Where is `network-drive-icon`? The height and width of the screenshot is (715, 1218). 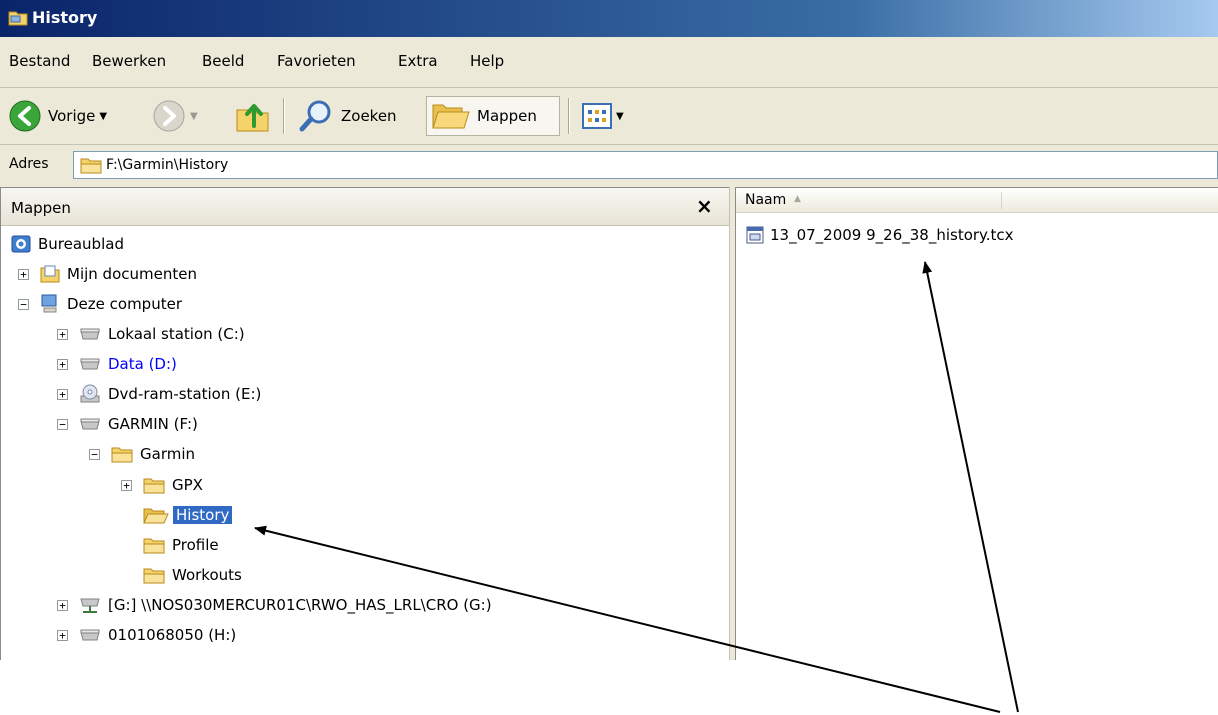
network-drive-icon is located at coordinates (90, 605).